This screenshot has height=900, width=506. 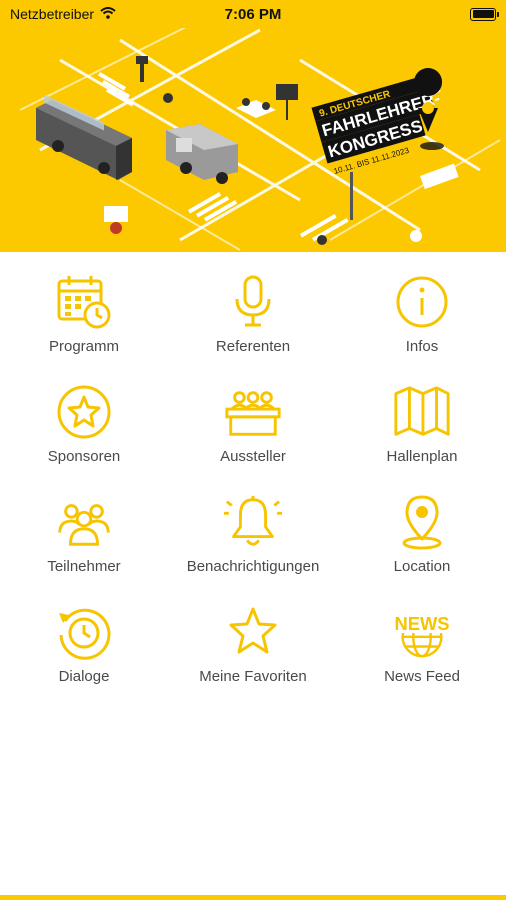 I want to click on calendar-clock-icon, so click(x=84, y=302).